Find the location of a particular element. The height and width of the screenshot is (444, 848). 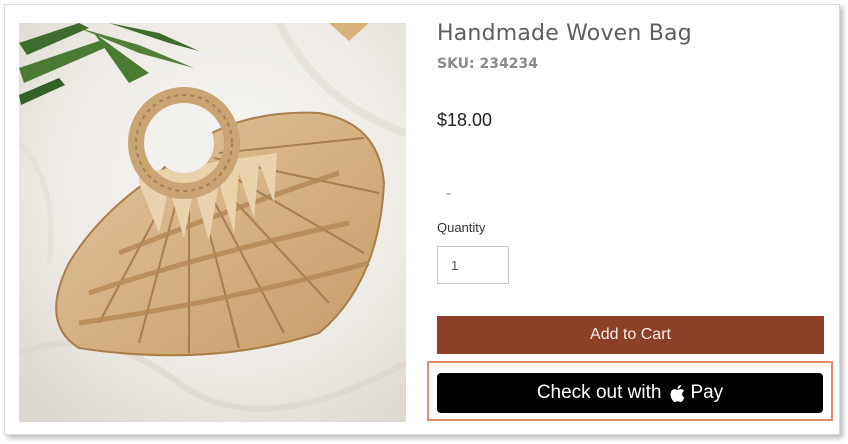

divider-dot is located at coordinates (448, 194).